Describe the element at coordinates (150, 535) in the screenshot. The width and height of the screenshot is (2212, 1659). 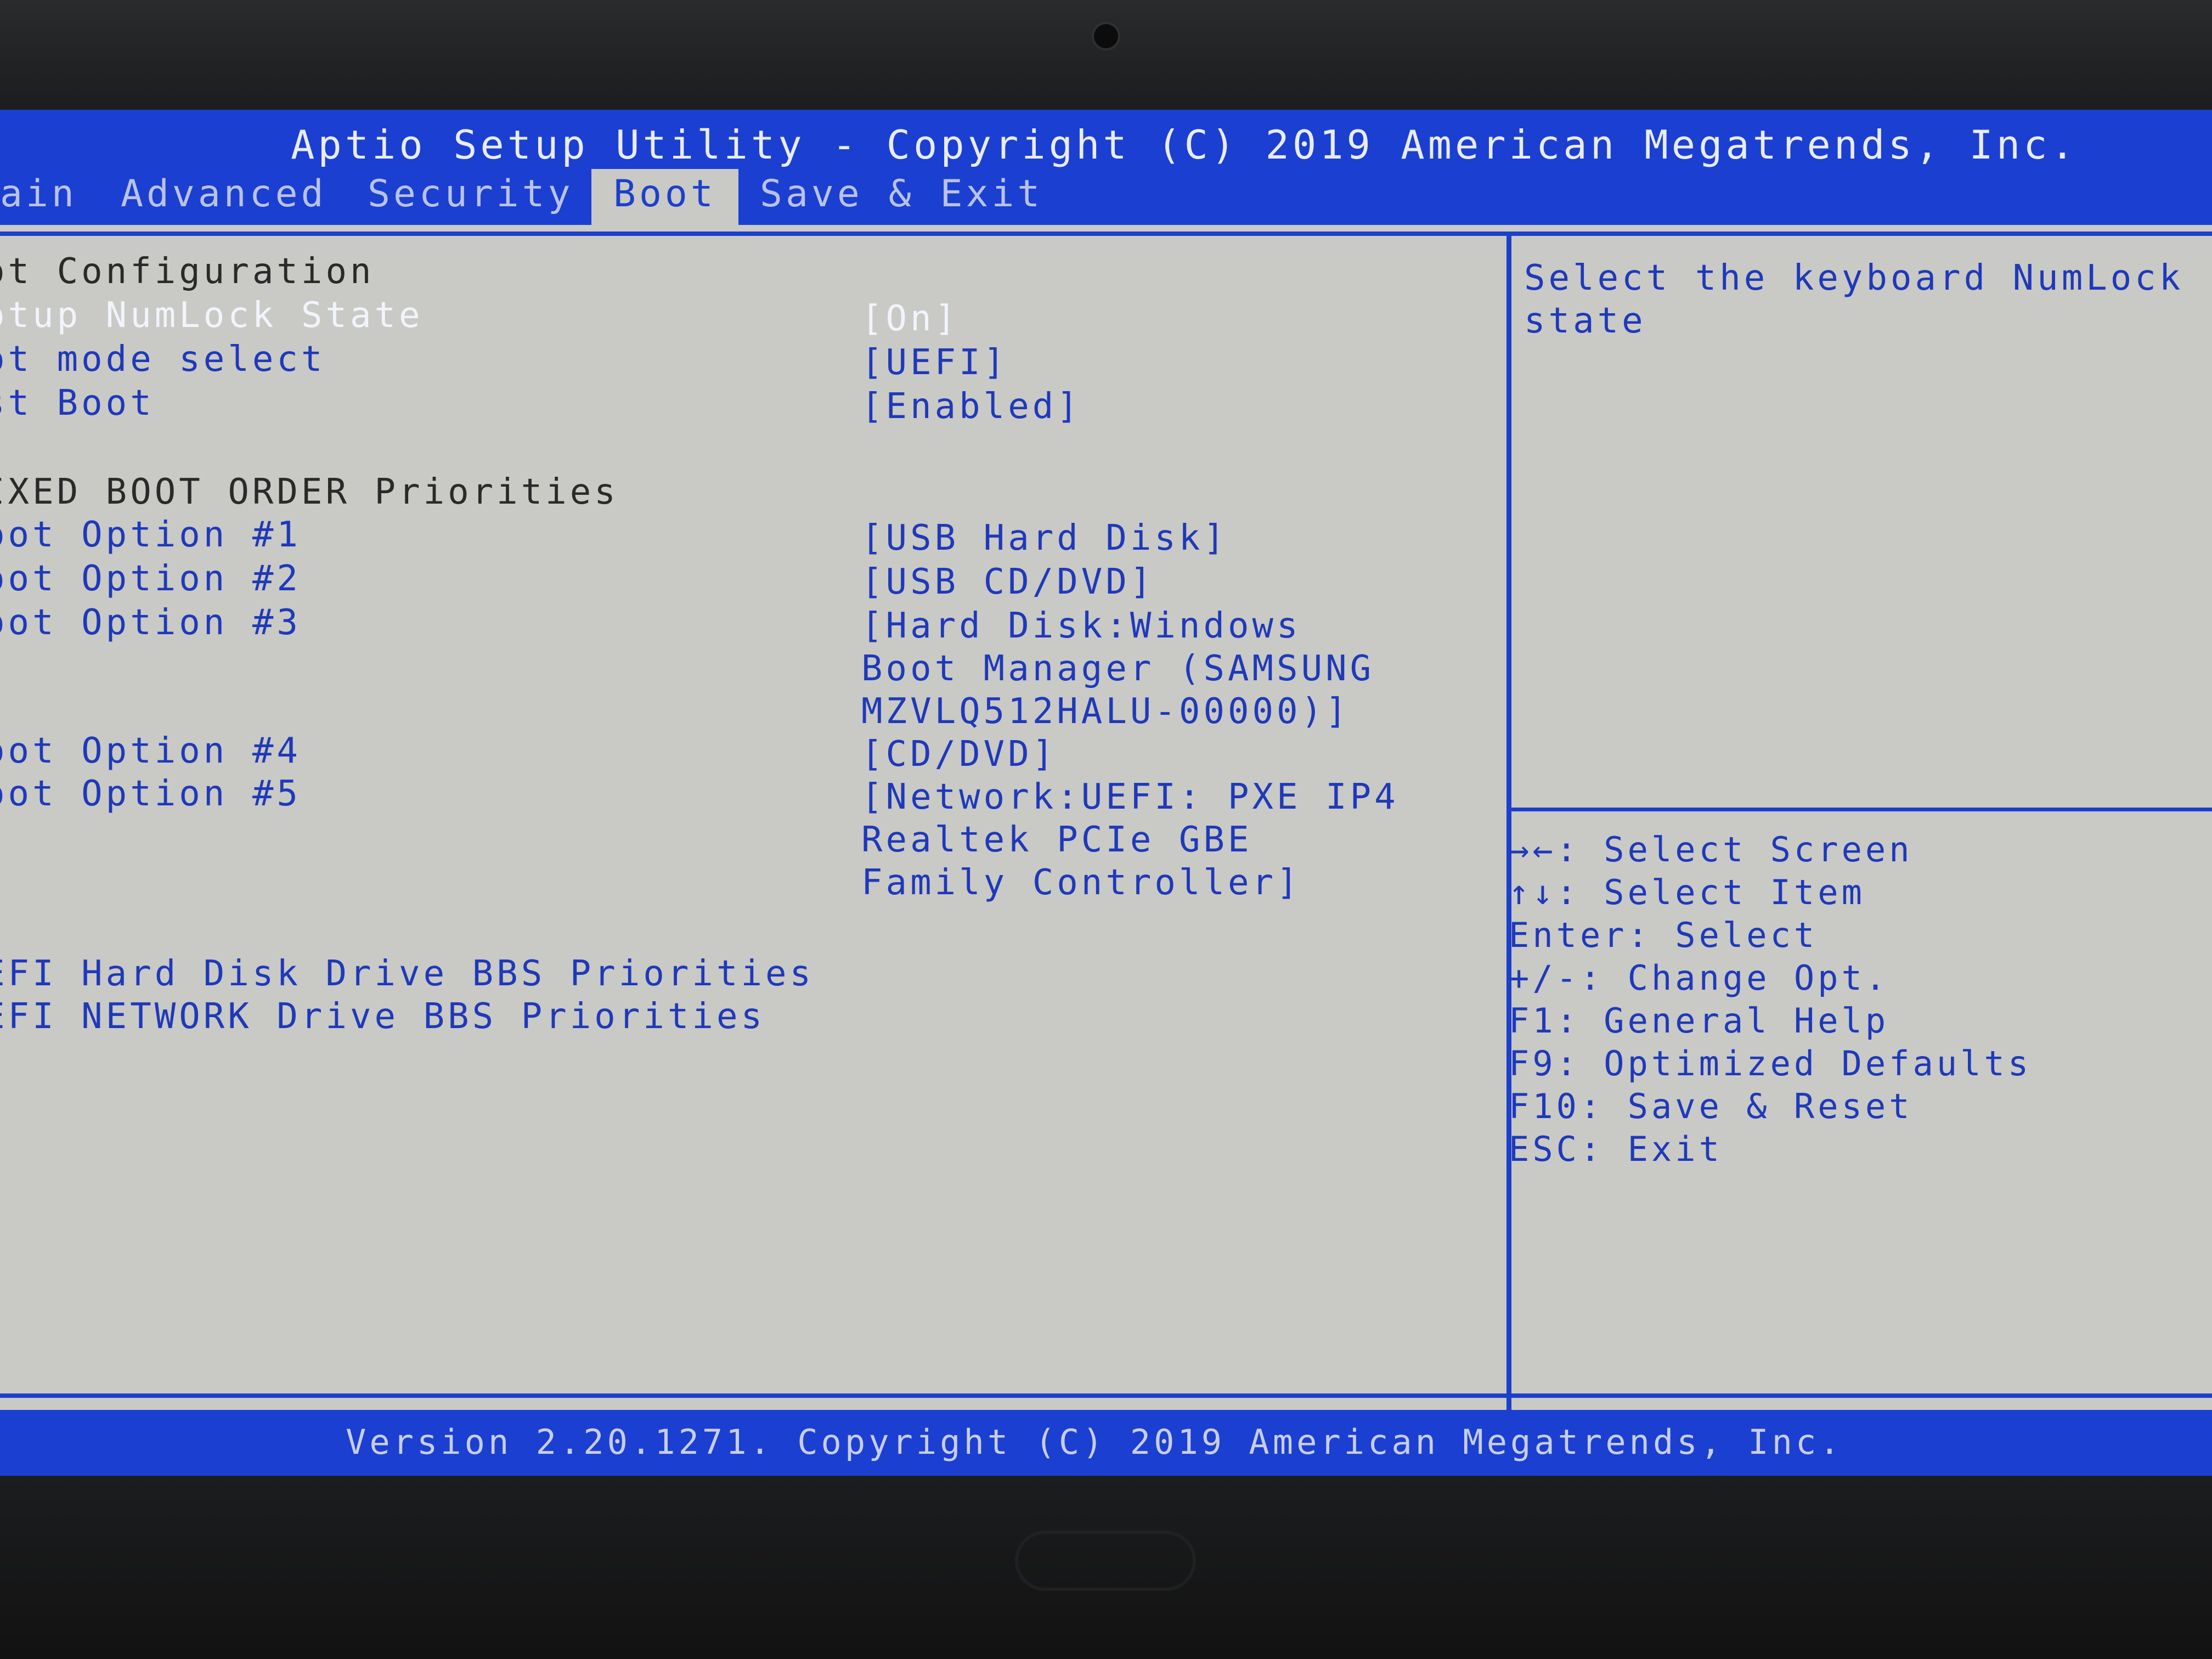
I see `boot-option-1-label: oot Option #1` at that location.